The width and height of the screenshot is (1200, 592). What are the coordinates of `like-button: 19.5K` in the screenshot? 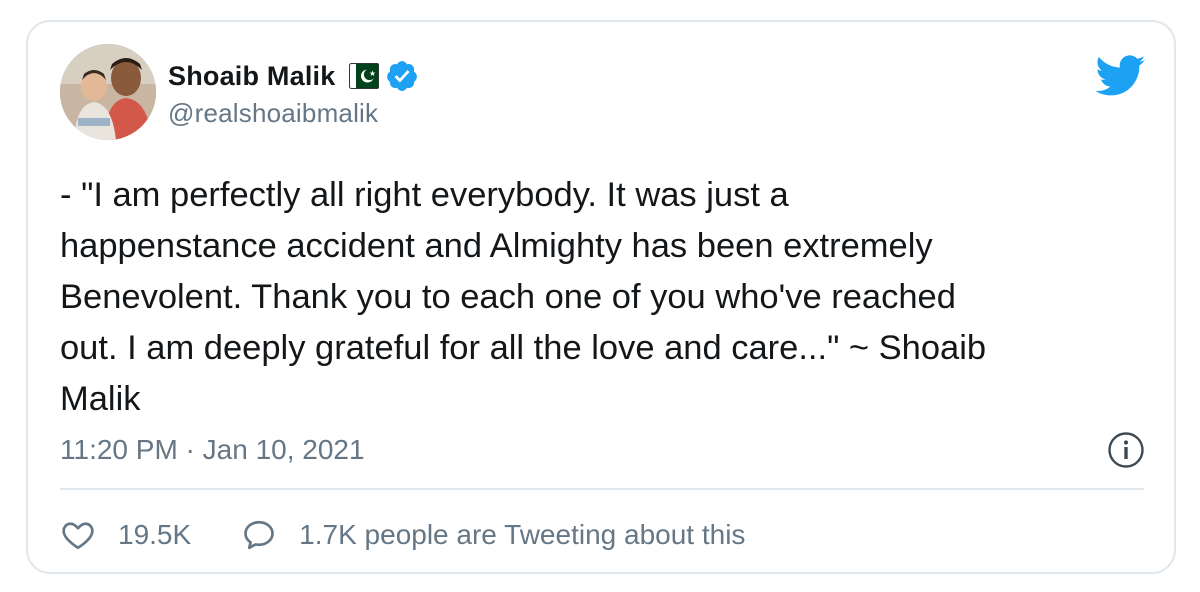 It's located at (125, 535).